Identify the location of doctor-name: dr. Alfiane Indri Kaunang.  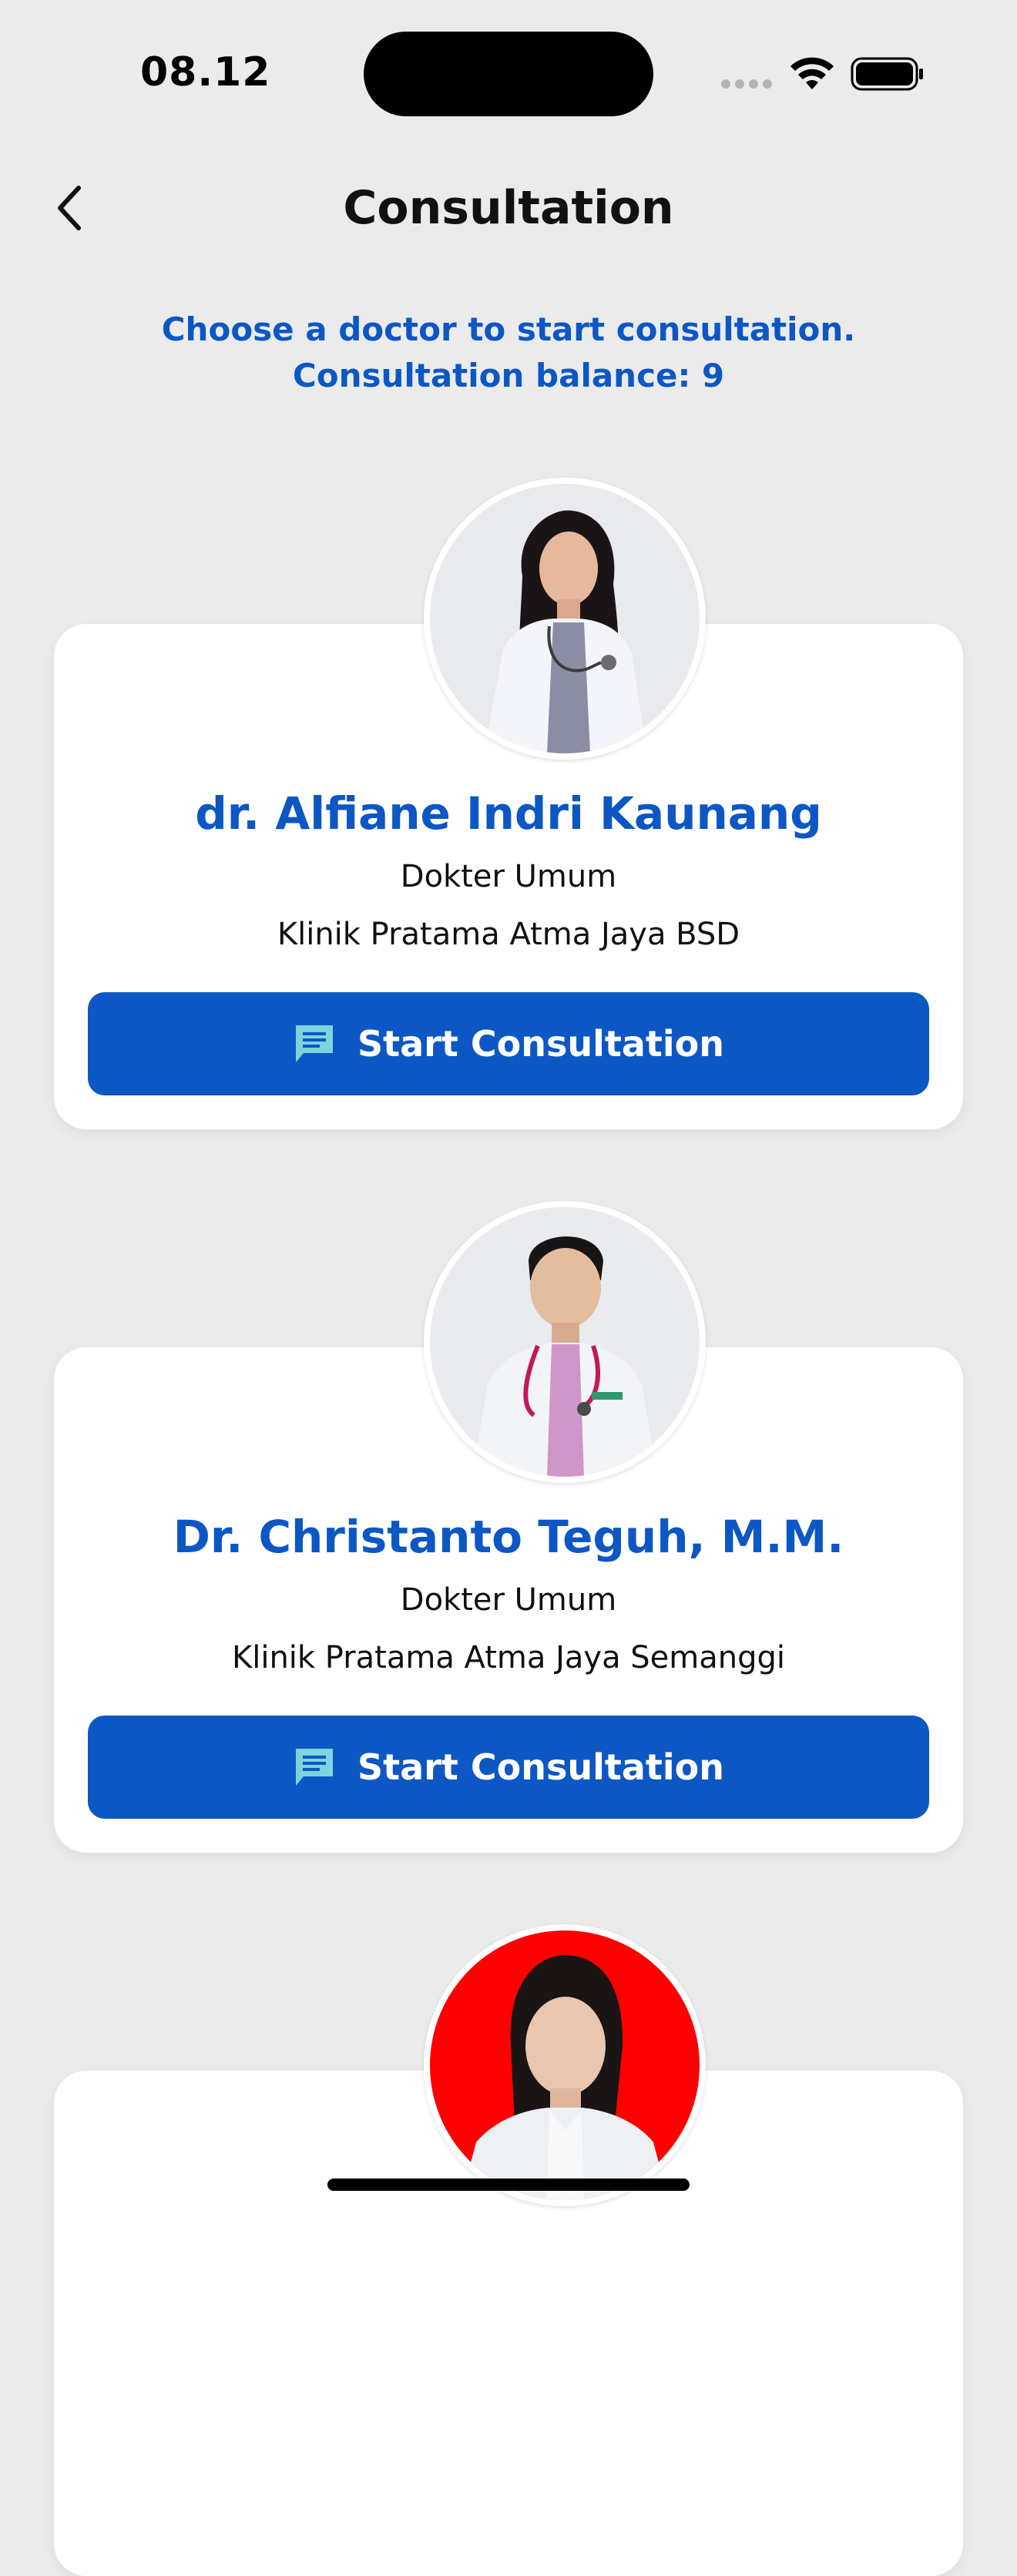
(509, 813).